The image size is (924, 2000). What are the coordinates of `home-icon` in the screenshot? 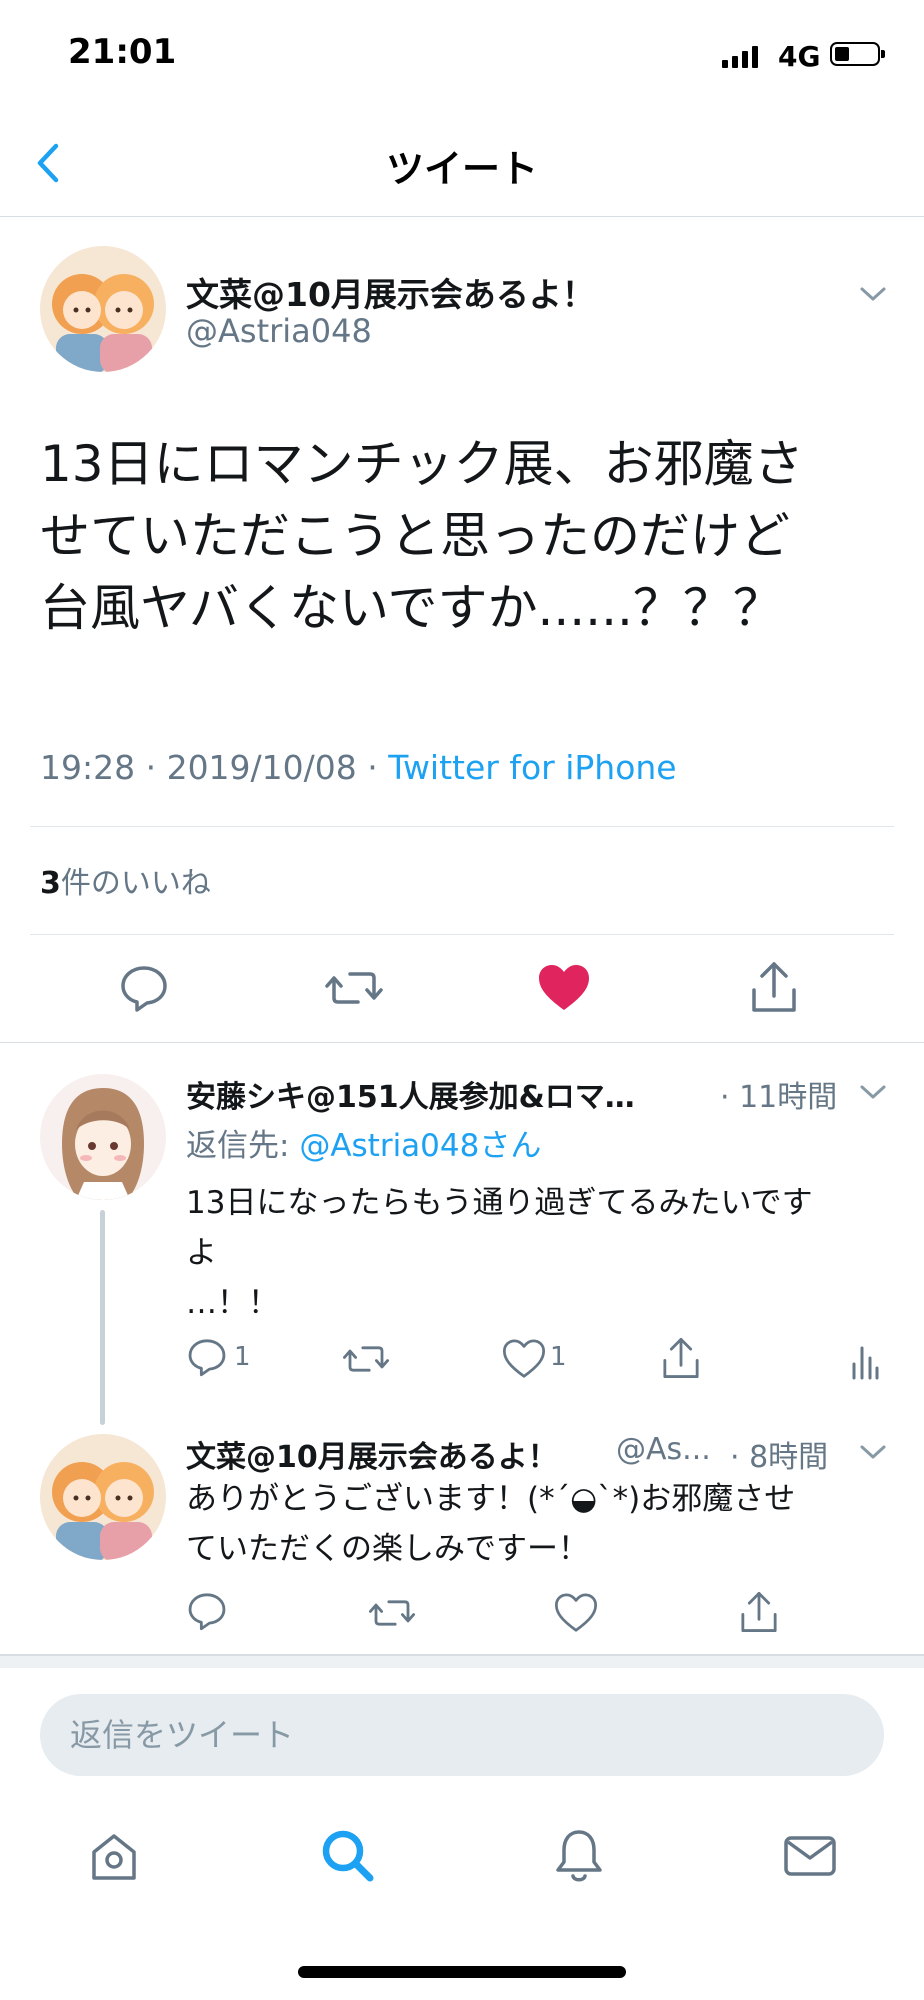 It's located at (114, 1856).